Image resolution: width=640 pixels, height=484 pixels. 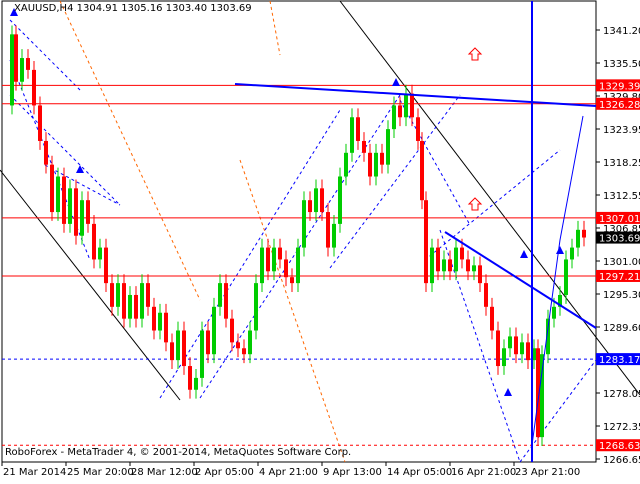 What do you see at coordinates (352, 472) in the screenshot?
I see `x-tick-label: 9 Apr 13:00` at bounding box center [352, 472].